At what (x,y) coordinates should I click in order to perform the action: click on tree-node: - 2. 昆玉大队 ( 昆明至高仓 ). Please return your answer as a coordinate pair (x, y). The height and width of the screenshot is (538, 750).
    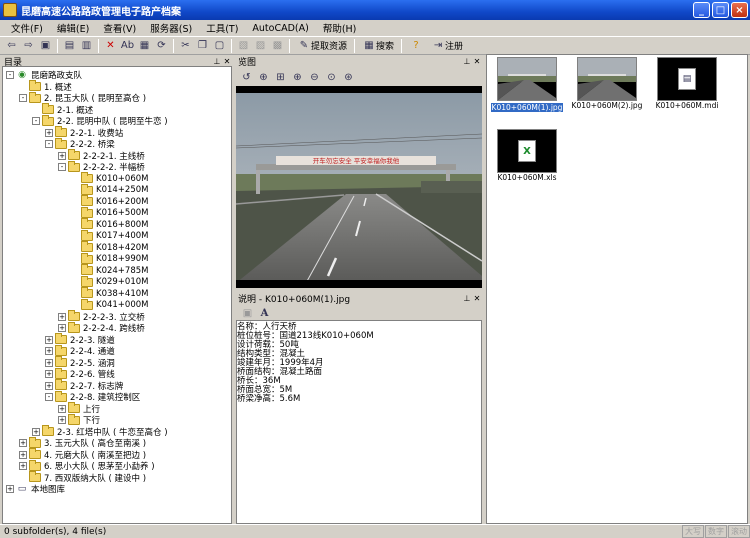
    Looking at the image, I should click on (82, 97).